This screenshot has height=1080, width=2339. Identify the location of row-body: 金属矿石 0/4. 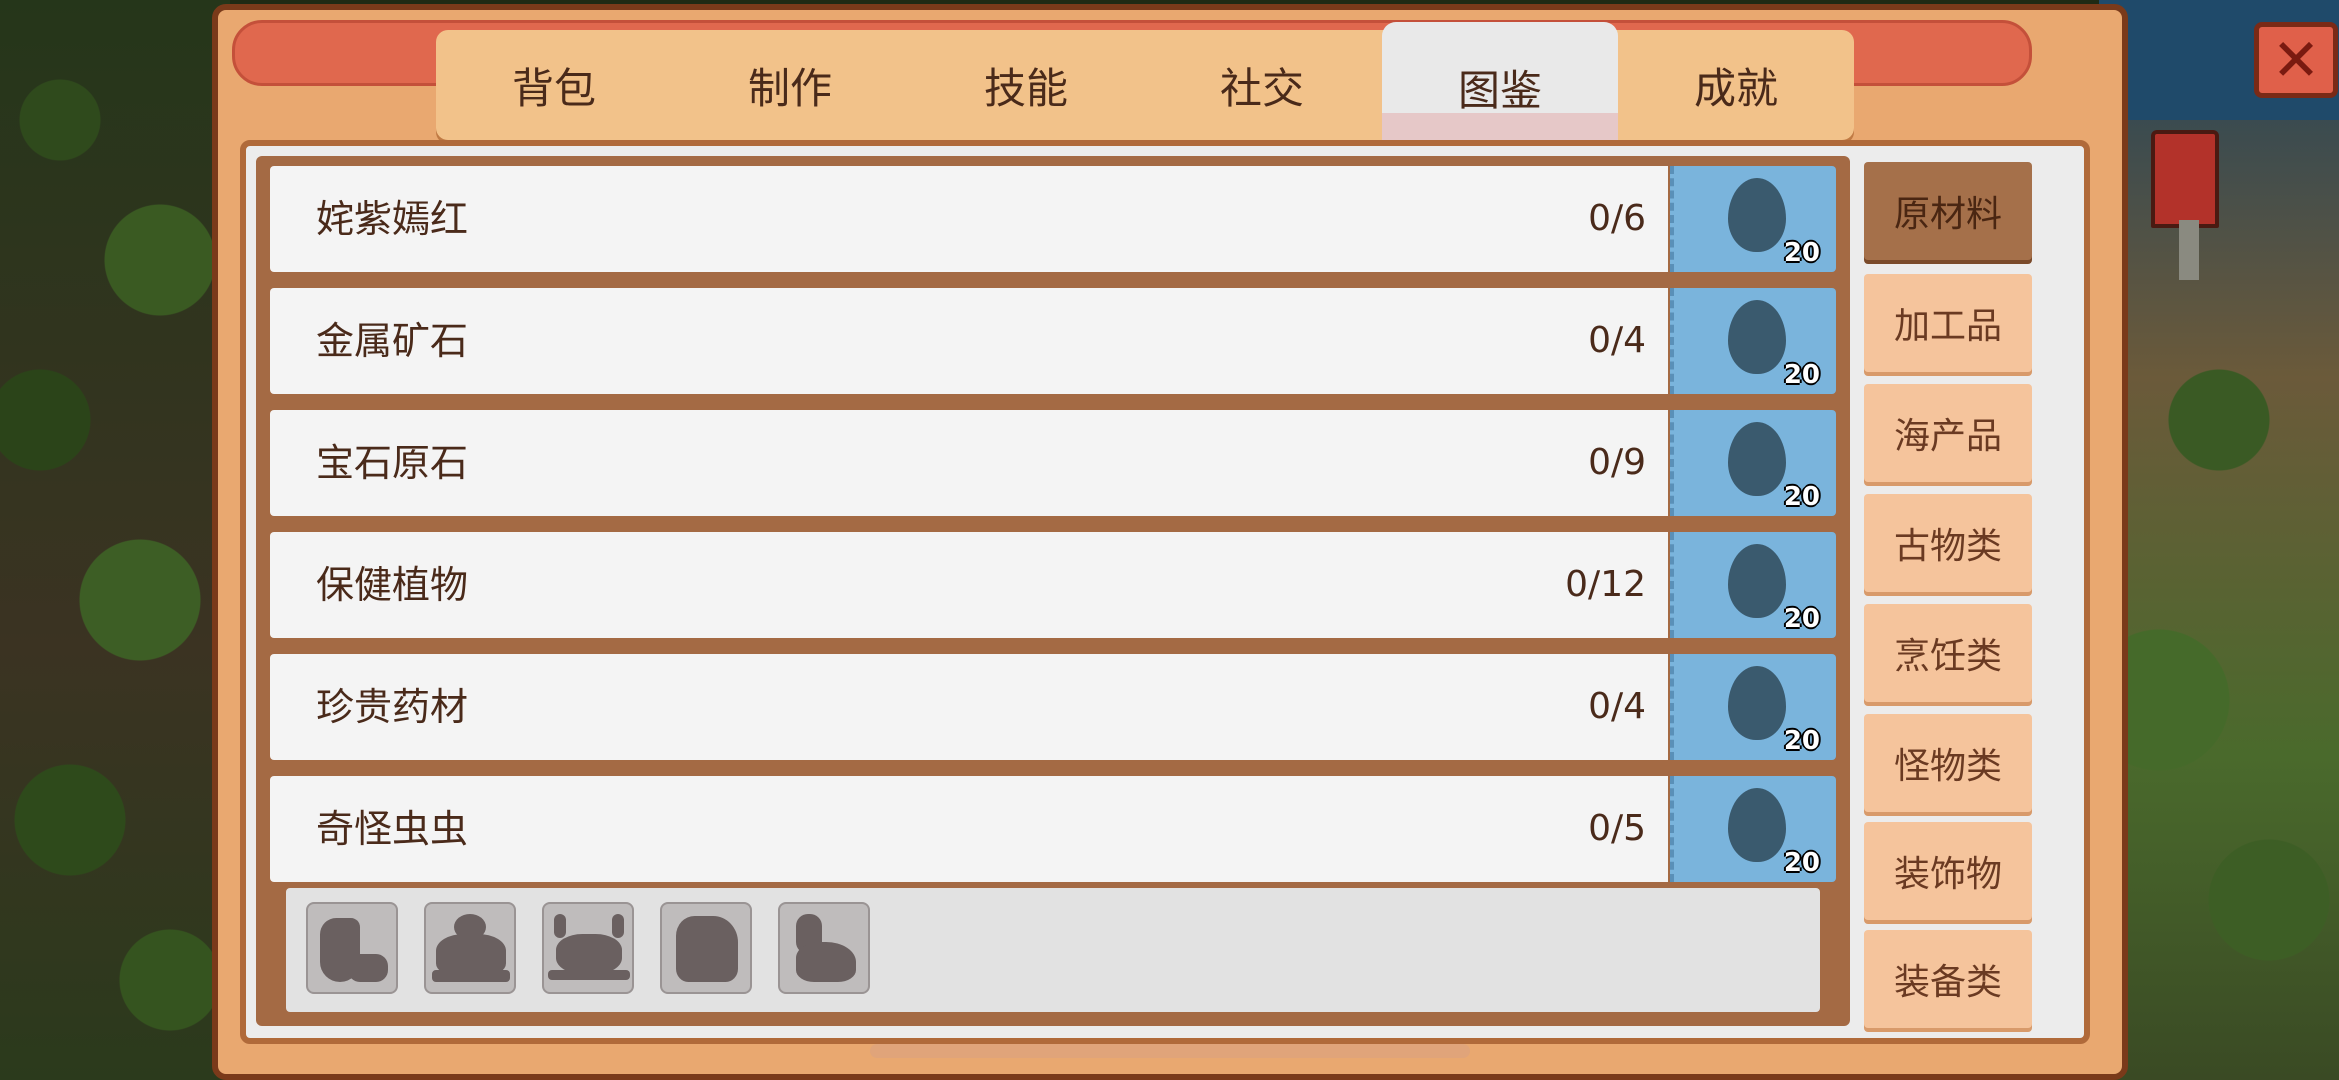
(969, 341).